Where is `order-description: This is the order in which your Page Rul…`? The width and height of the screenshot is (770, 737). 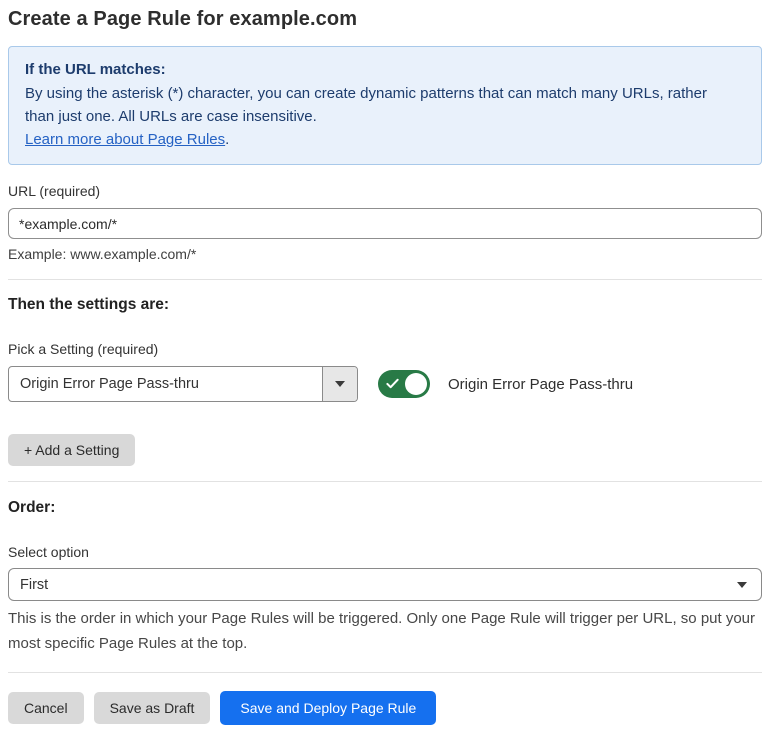
order-description: This is the order in which your Page Rul… is located at coordinates (382, 631).